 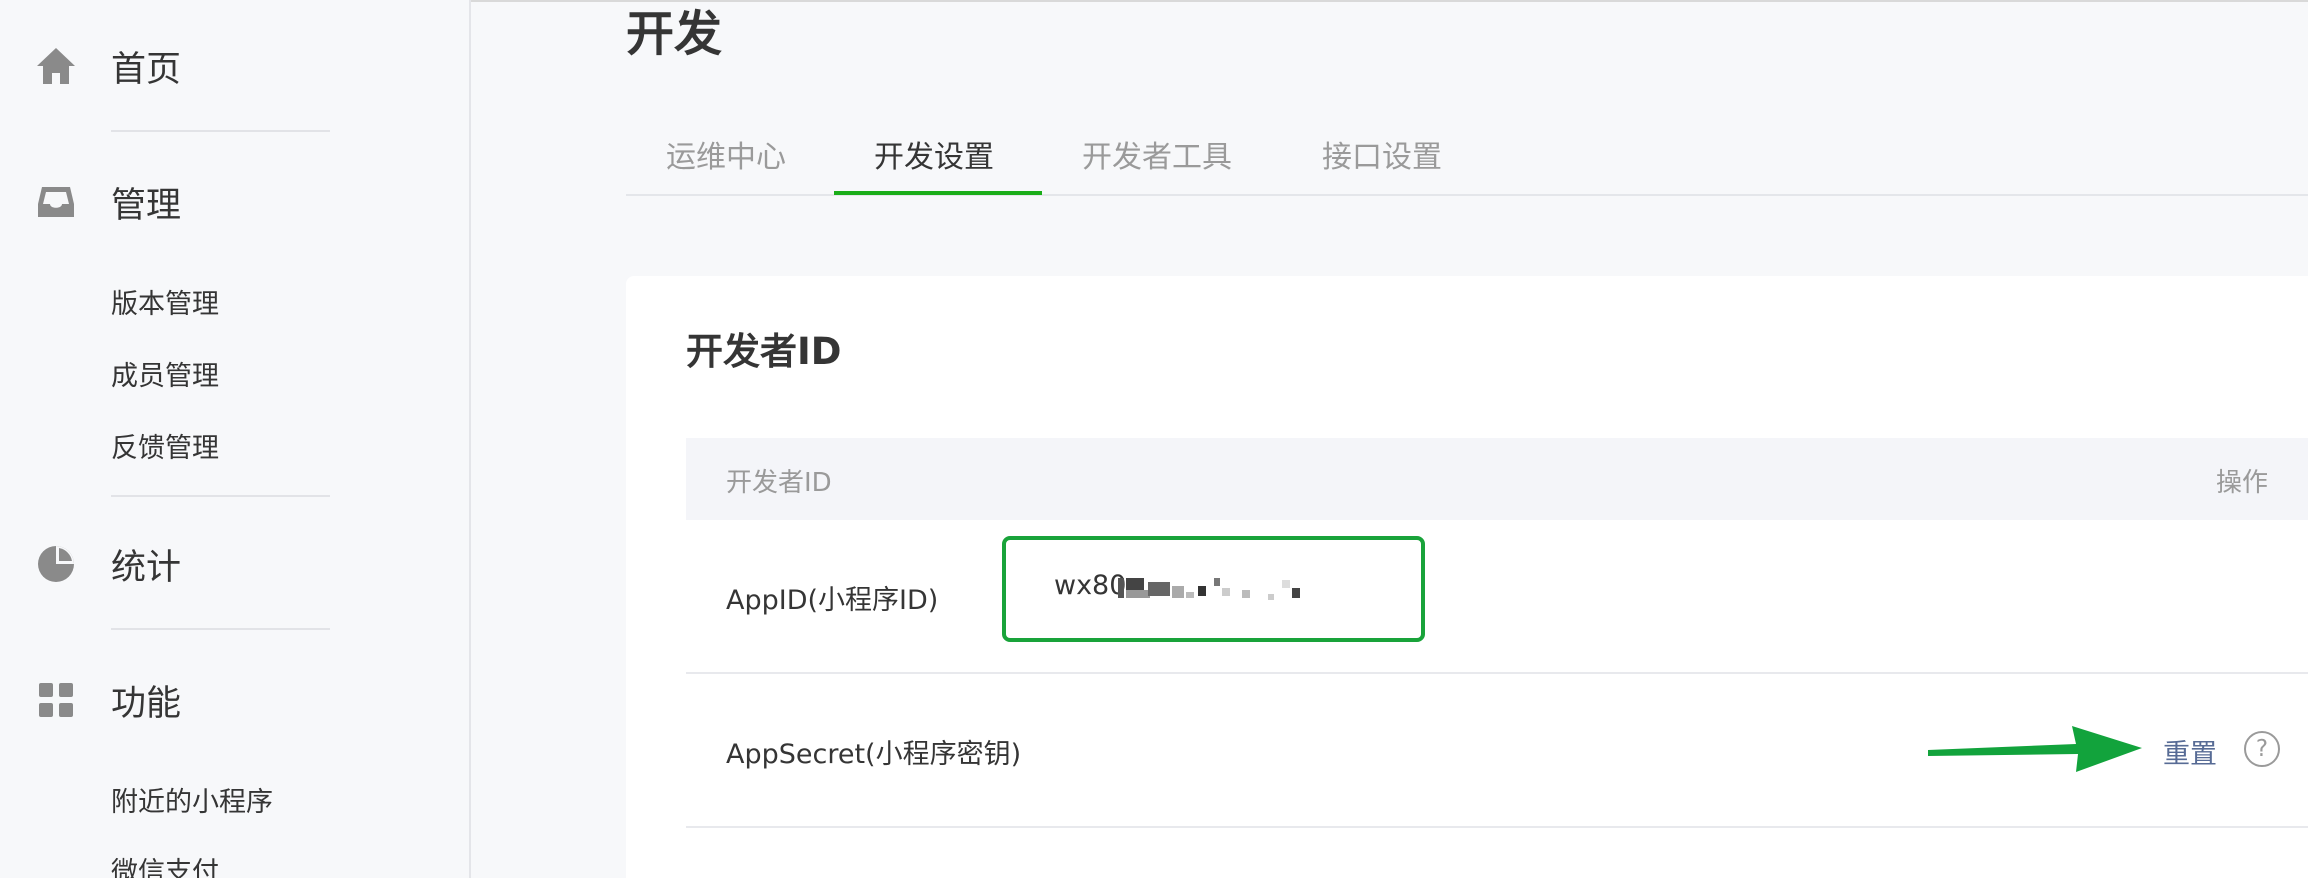 I want to click on sidebar-item-manage: 管理, so click(x=234, y=202).